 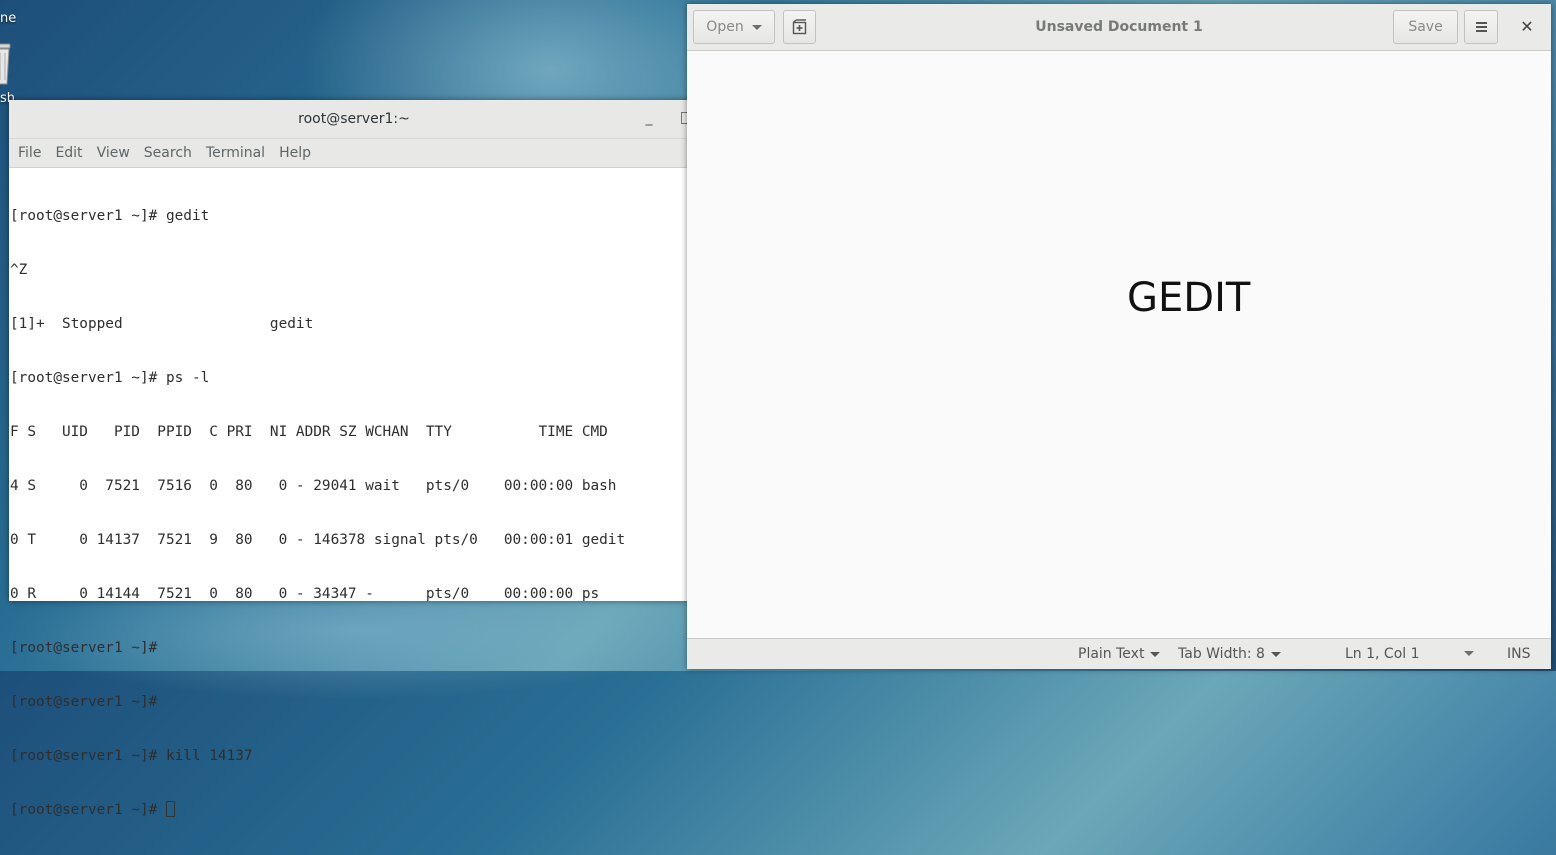 I want to click on hamburger-icon, so click(x=1481, y=27).